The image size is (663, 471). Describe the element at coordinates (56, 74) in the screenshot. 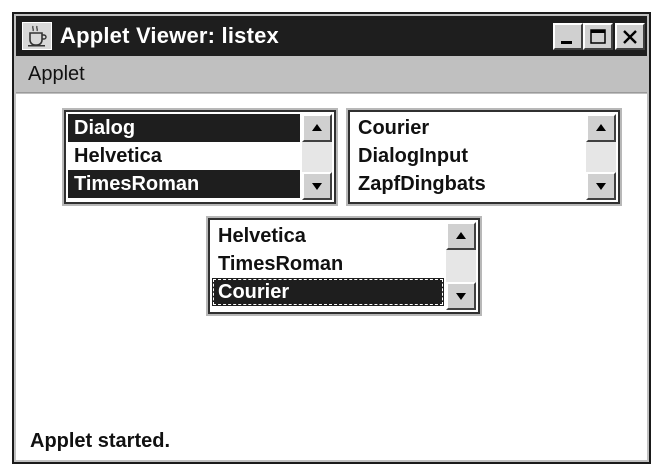

I see `menu-applet: Applet` at that location.